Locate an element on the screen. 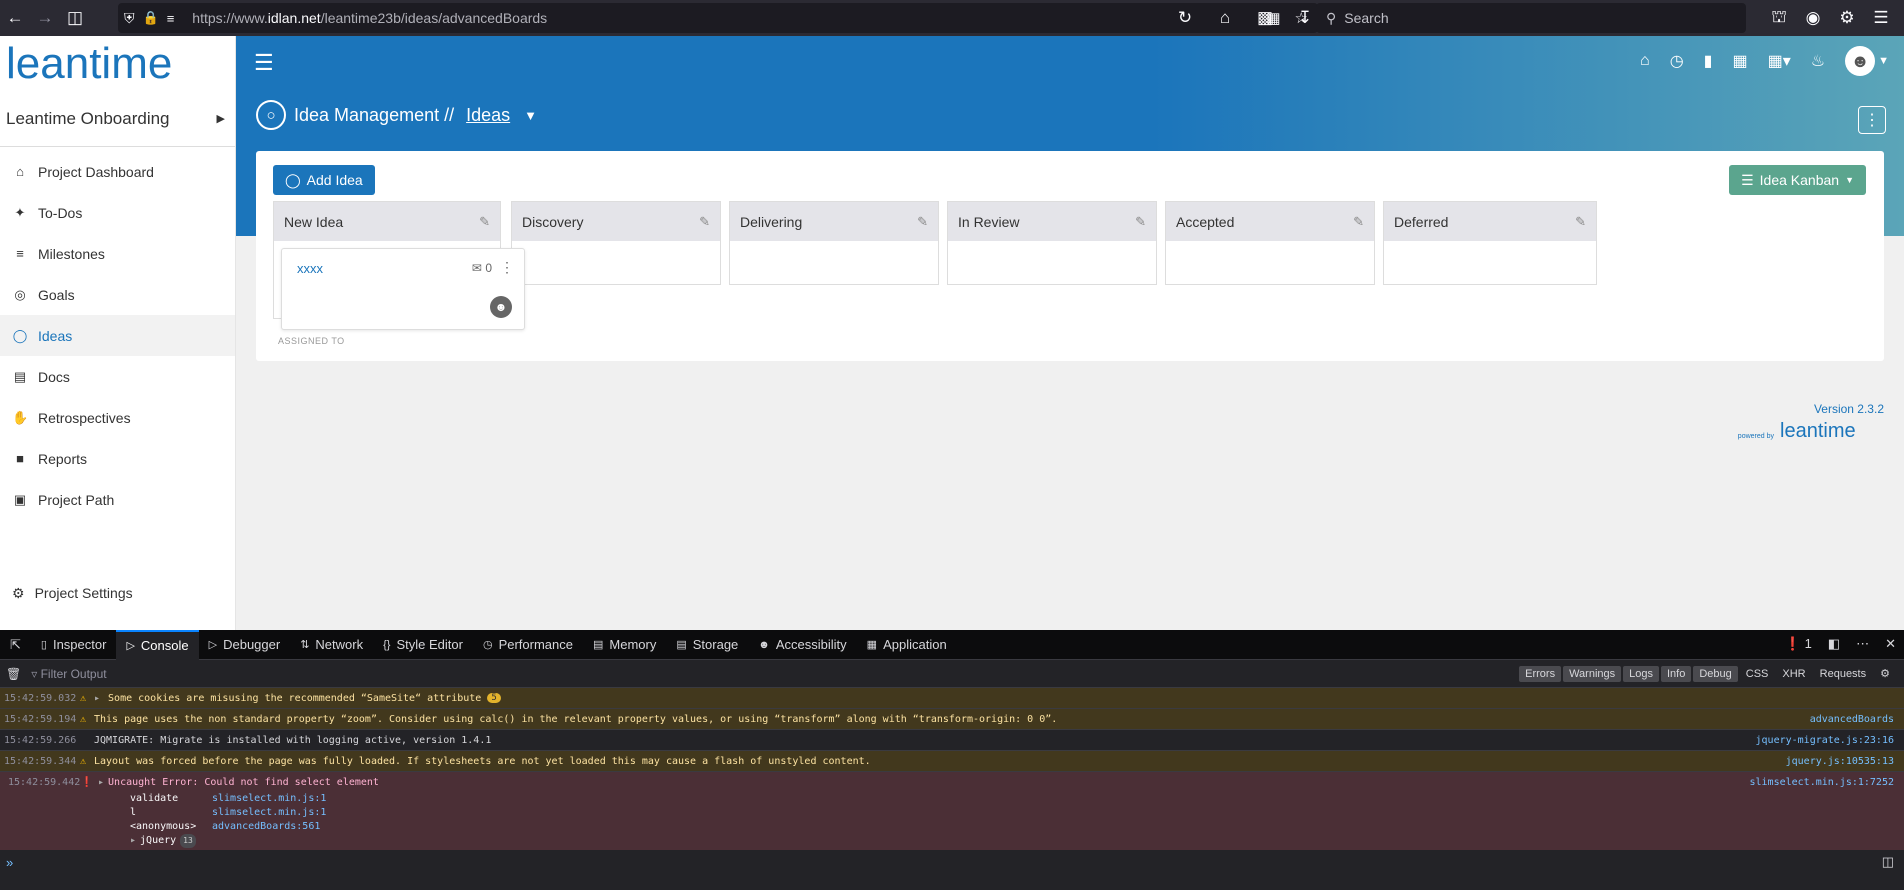 Image resolution: width=1904 pixels, height=890 pixels. back-arrow-icon: ← is located at coordinates (15, 18).